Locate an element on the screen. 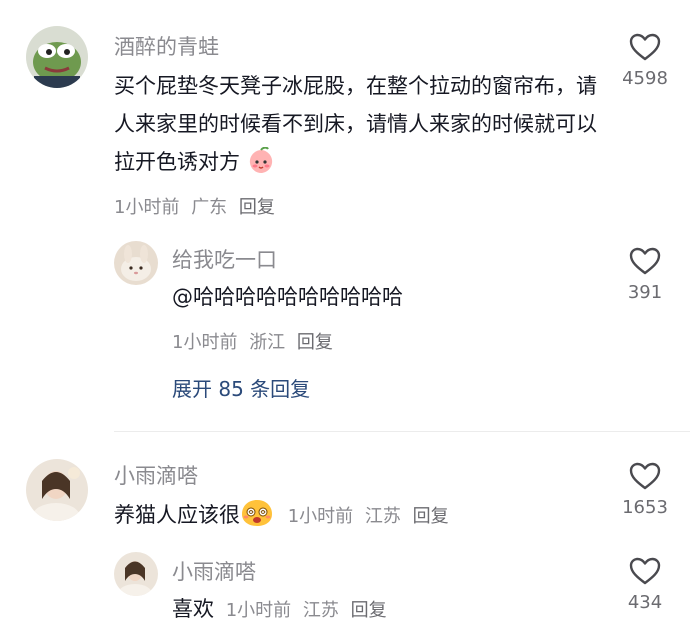  reply-line: 喜欢 1小时前 江苏 回复 is located at coordinates (382, 610).